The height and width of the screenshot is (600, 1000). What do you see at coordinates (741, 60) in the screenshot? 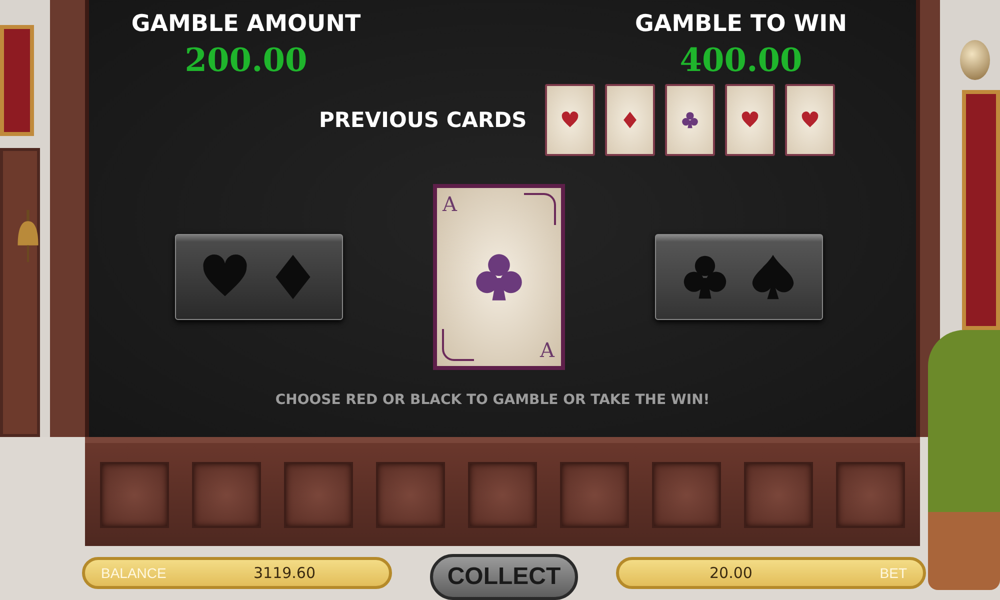
I see `win-amount: 400.00` at bounding box center [741, 60].